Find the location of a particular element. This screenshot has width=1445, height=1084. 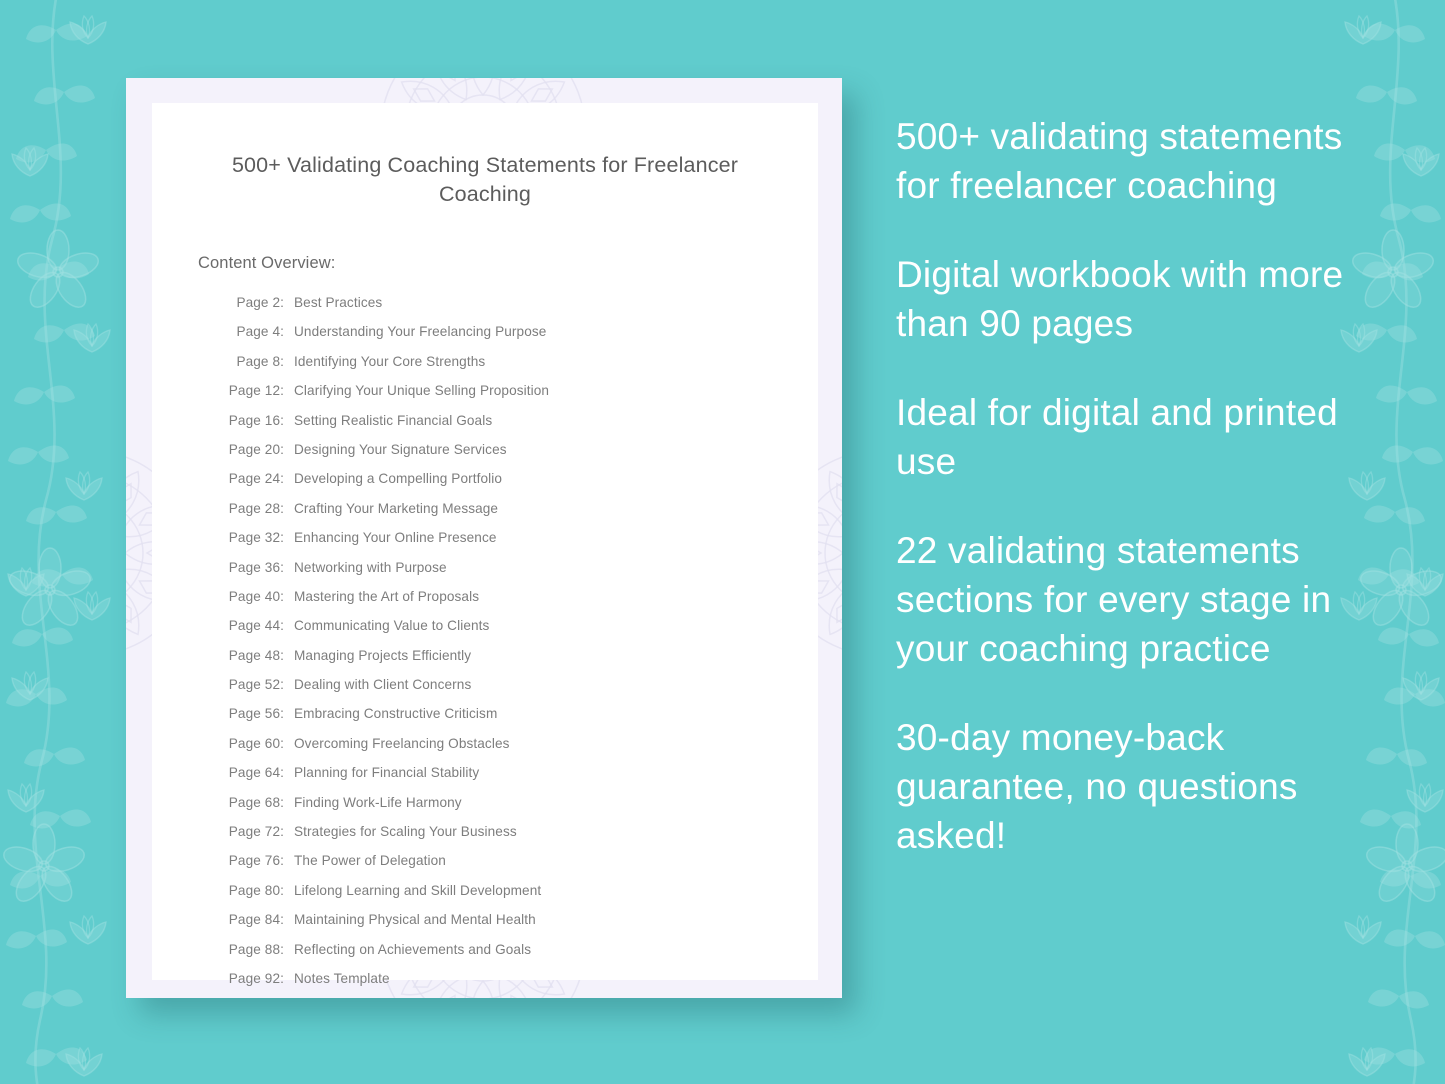

toc-row: Page 32: Enhancing Your Online Presence is located at coordinates (520, 544).